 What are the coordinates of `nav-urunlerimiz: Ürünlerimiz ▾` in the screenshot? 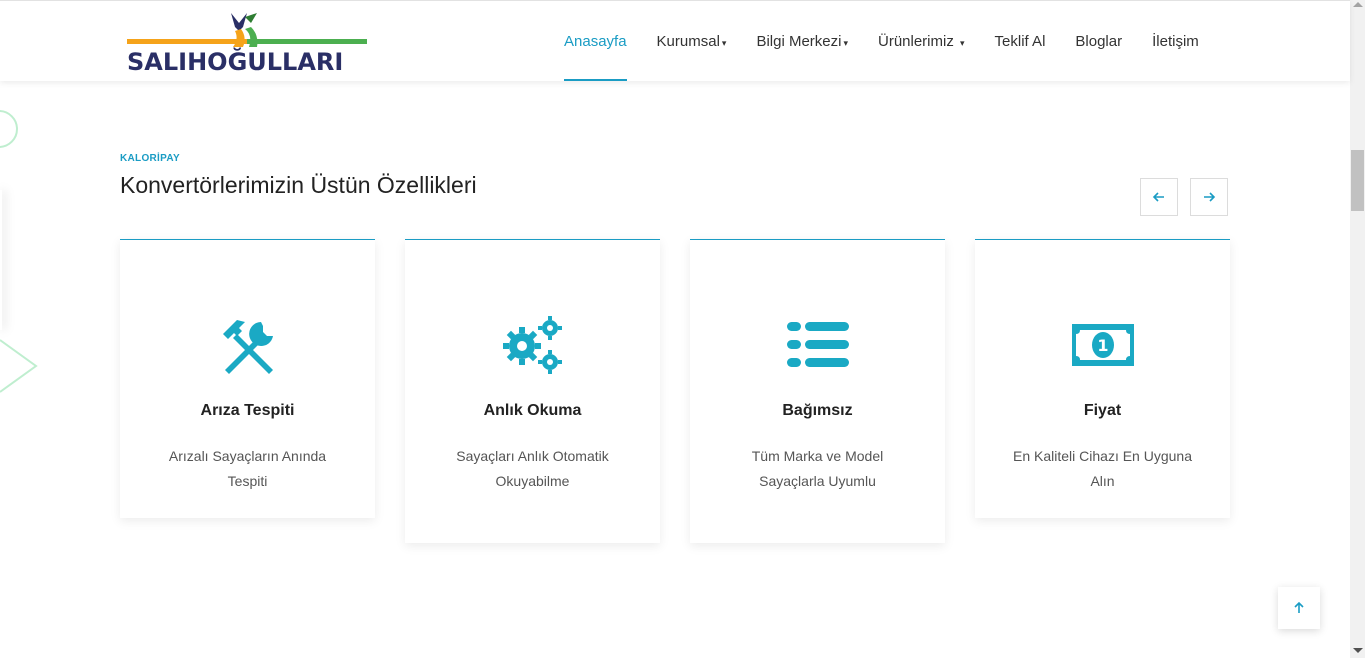 It's located at (921, 41).